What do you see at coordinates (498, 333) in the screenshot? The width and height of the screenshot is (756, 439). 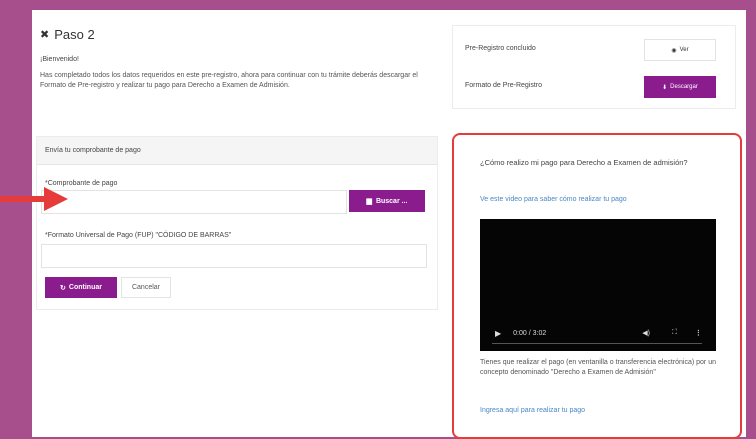 I see `play-icon: ▶` at bounding box center [498, 333].